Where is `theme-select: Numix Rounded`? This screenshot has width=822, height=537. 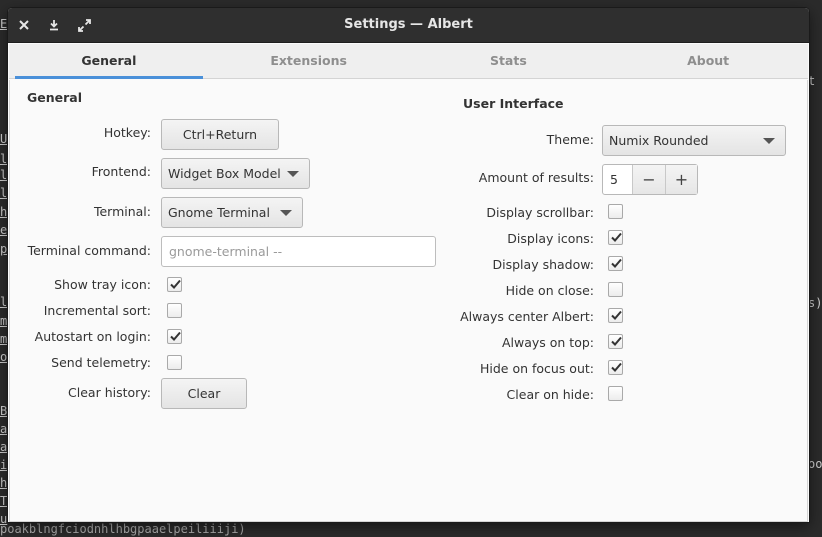
theme-select: Numix Rounded is located at coordinates (694, 140).